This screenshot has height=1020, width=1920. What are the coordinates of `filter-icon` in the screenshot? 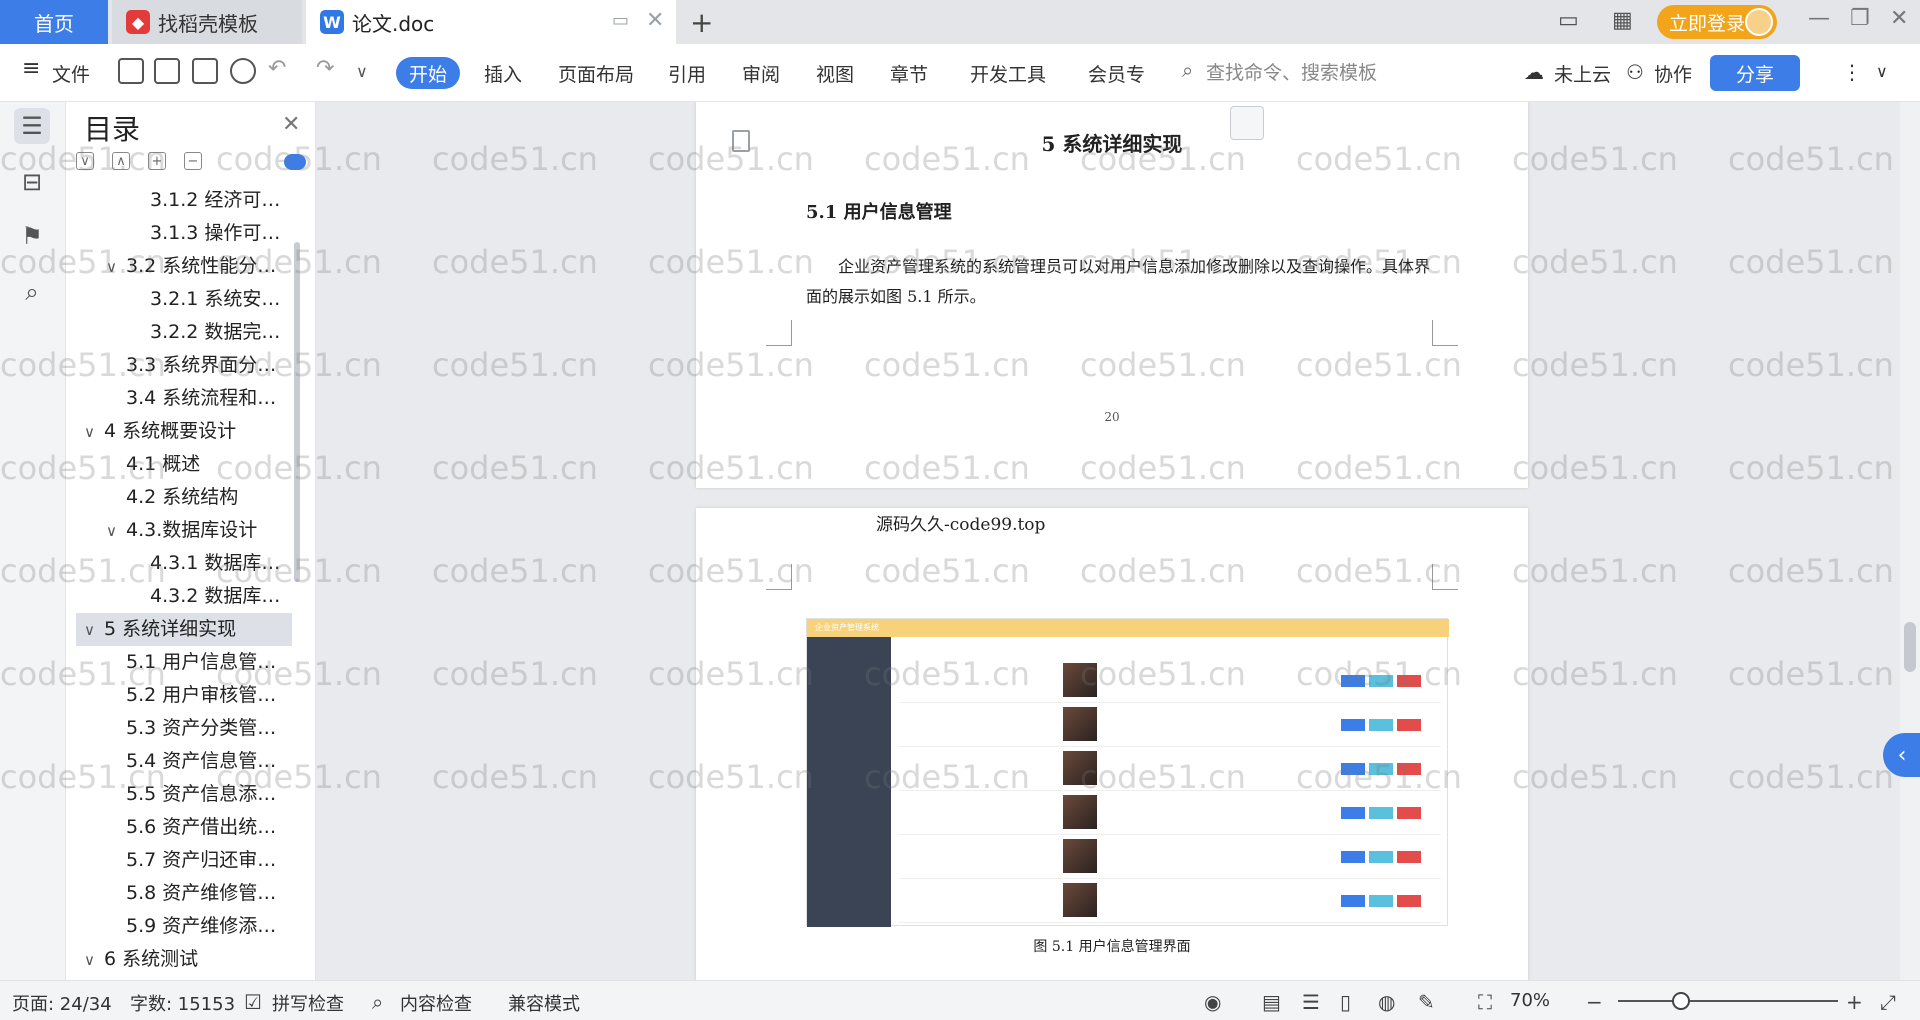 It's located at (1247, 123).